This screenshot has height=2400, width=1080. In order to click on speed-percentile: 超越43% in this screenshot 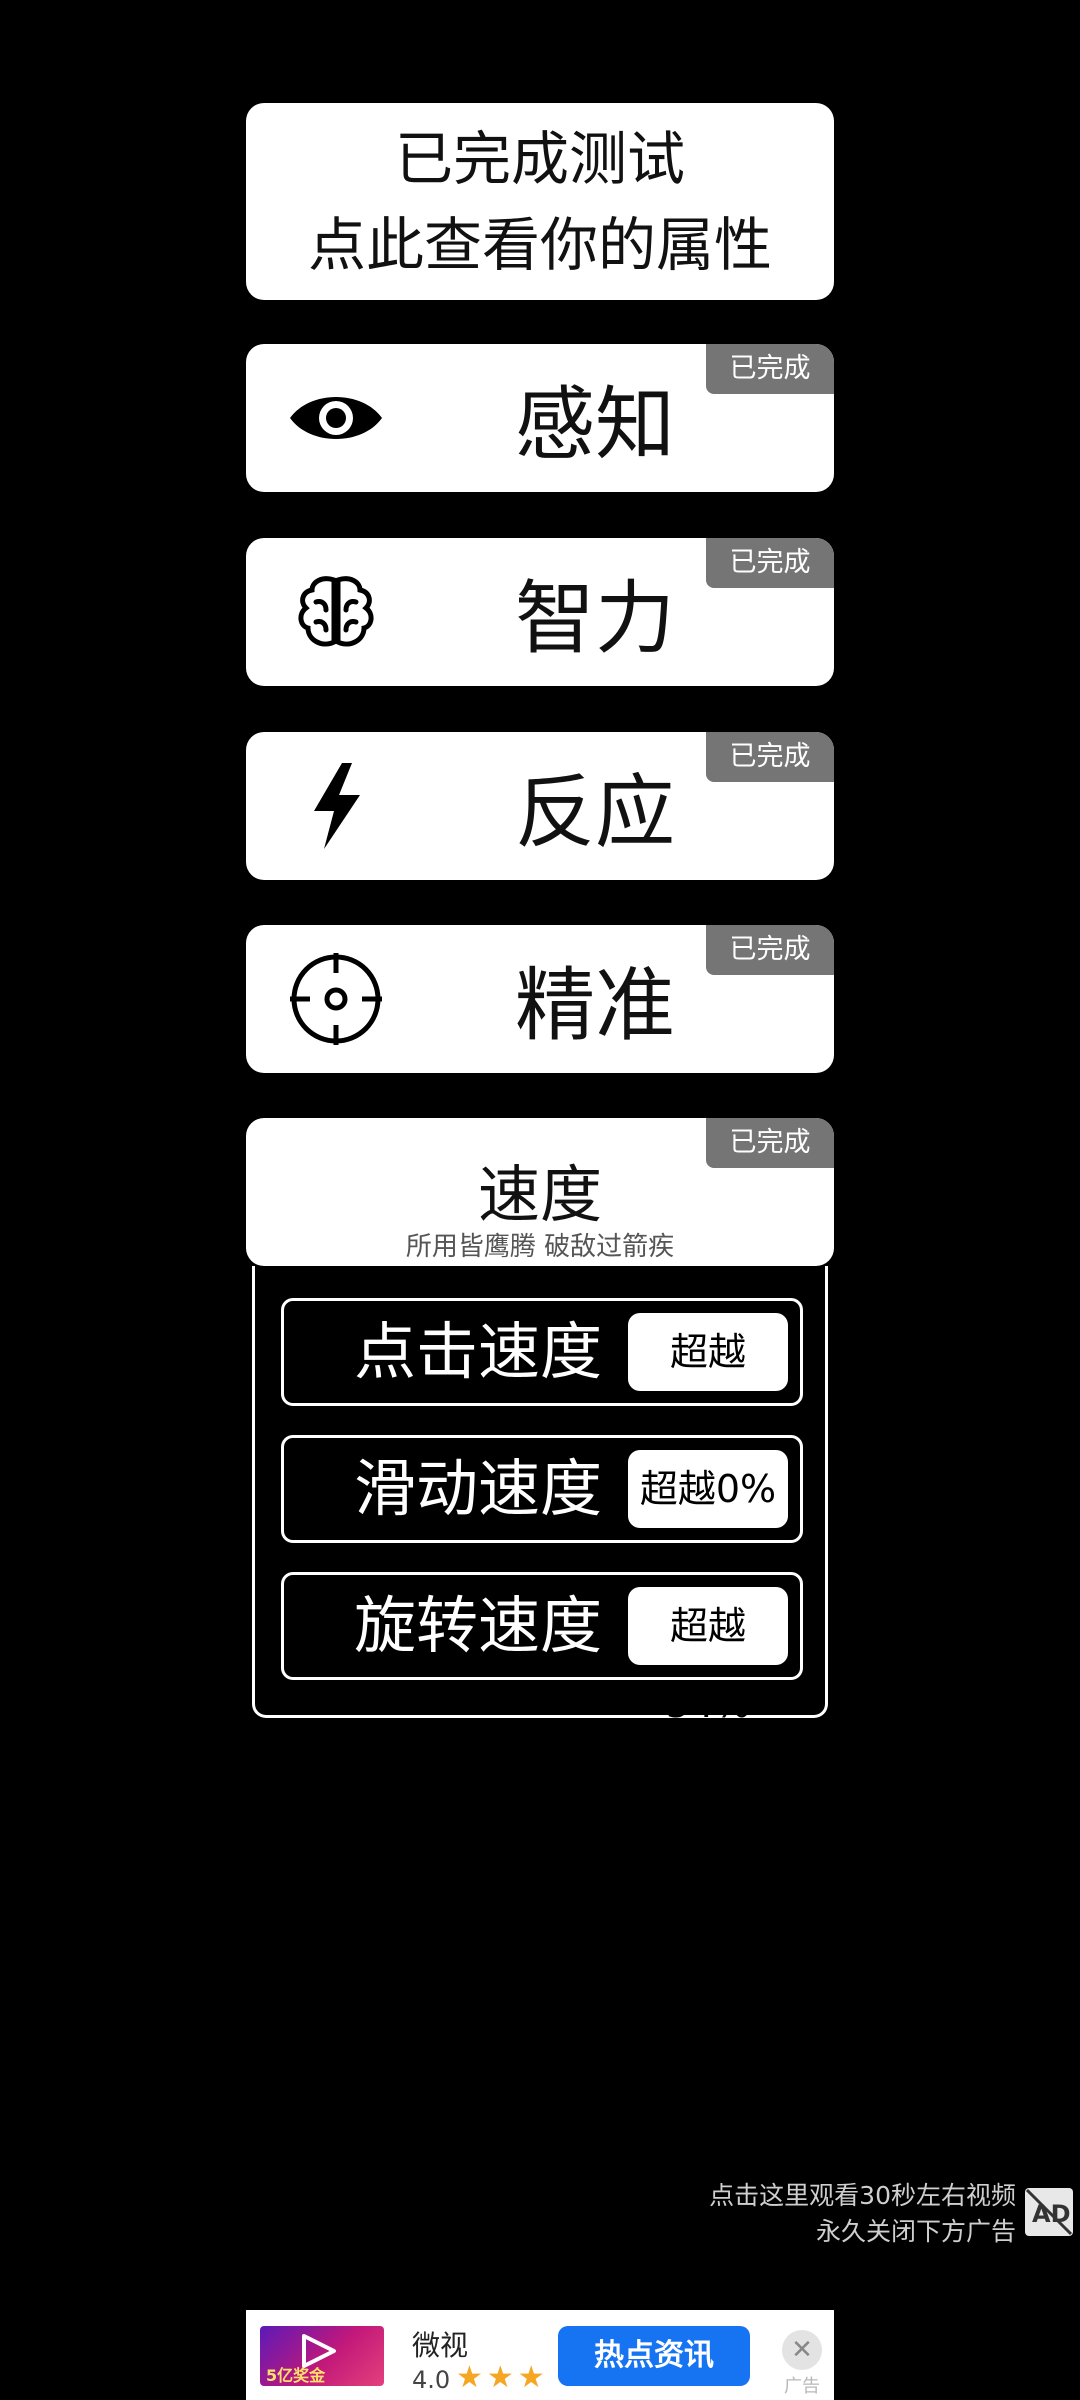, I will do `click(708, 1382)`.